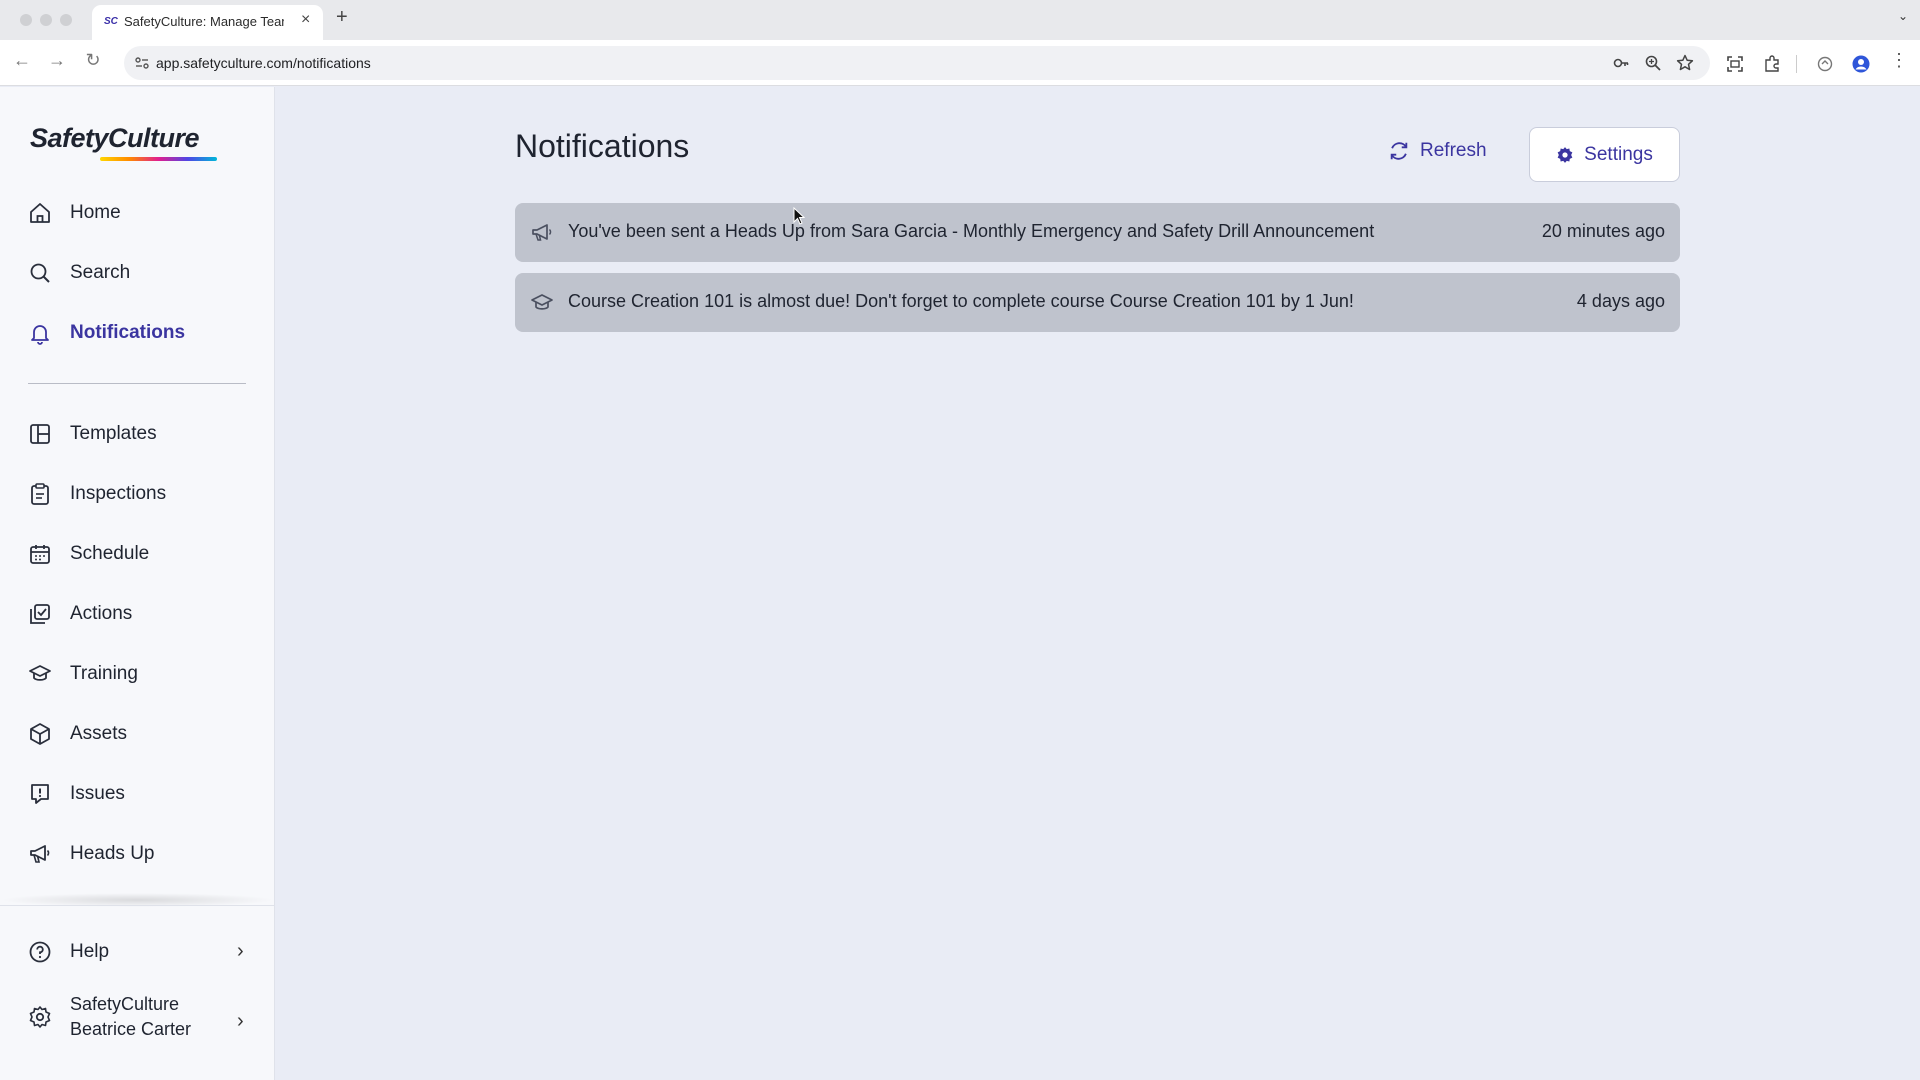  What do you see at coordinates (40, 434) in the screenshot?
I see `templates-icon` at bounding box center [40, 434].